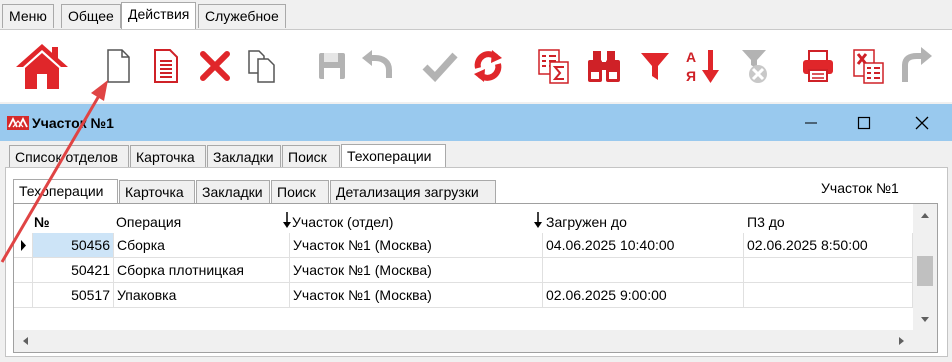 The width and height of the screenshot is (952, 362). I want to click on tab-techoperations: Техоперации, so click(393, 156).